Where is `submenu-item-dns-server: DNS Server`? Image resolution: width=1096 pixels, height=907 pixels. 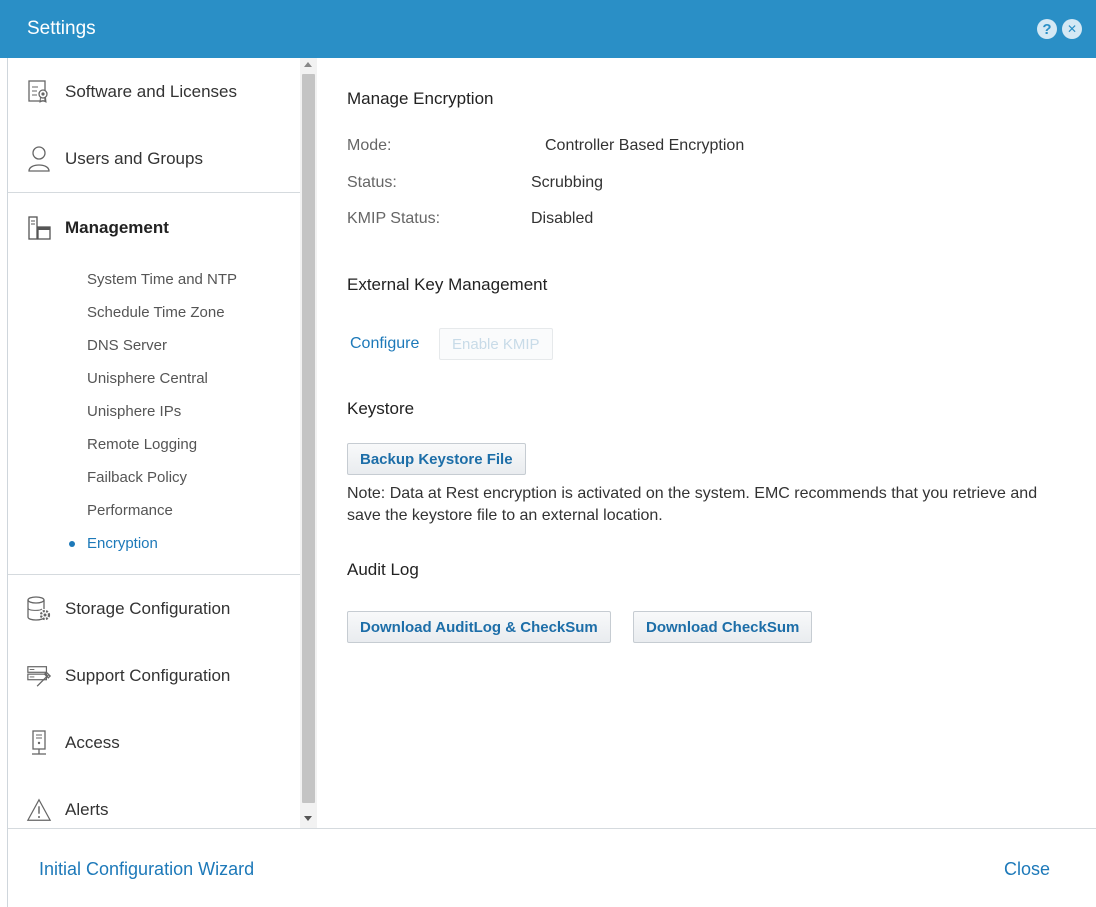
submenu-item-dns-server: DNS Server is located at coordinates (154, 345).